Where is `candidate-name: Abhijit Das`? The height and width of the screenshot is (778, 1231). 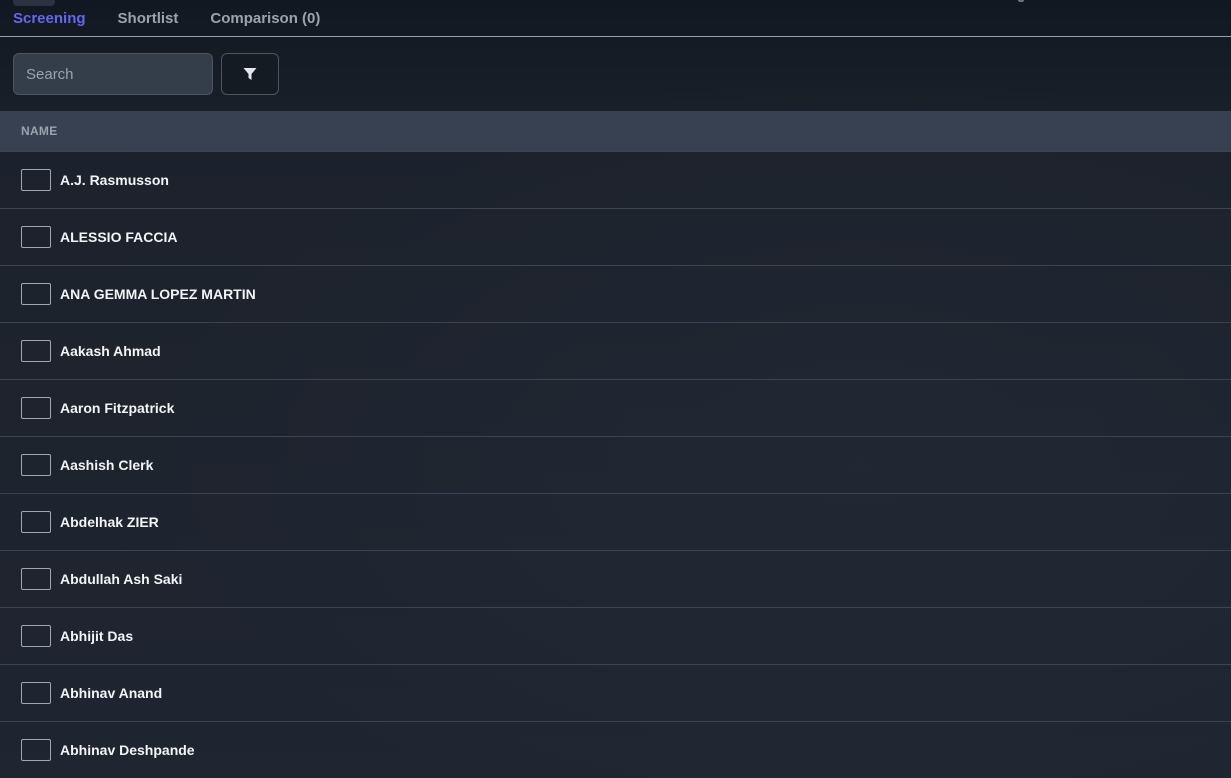
candidate-name: Abhijit Das is located at coordinates (97, 636).